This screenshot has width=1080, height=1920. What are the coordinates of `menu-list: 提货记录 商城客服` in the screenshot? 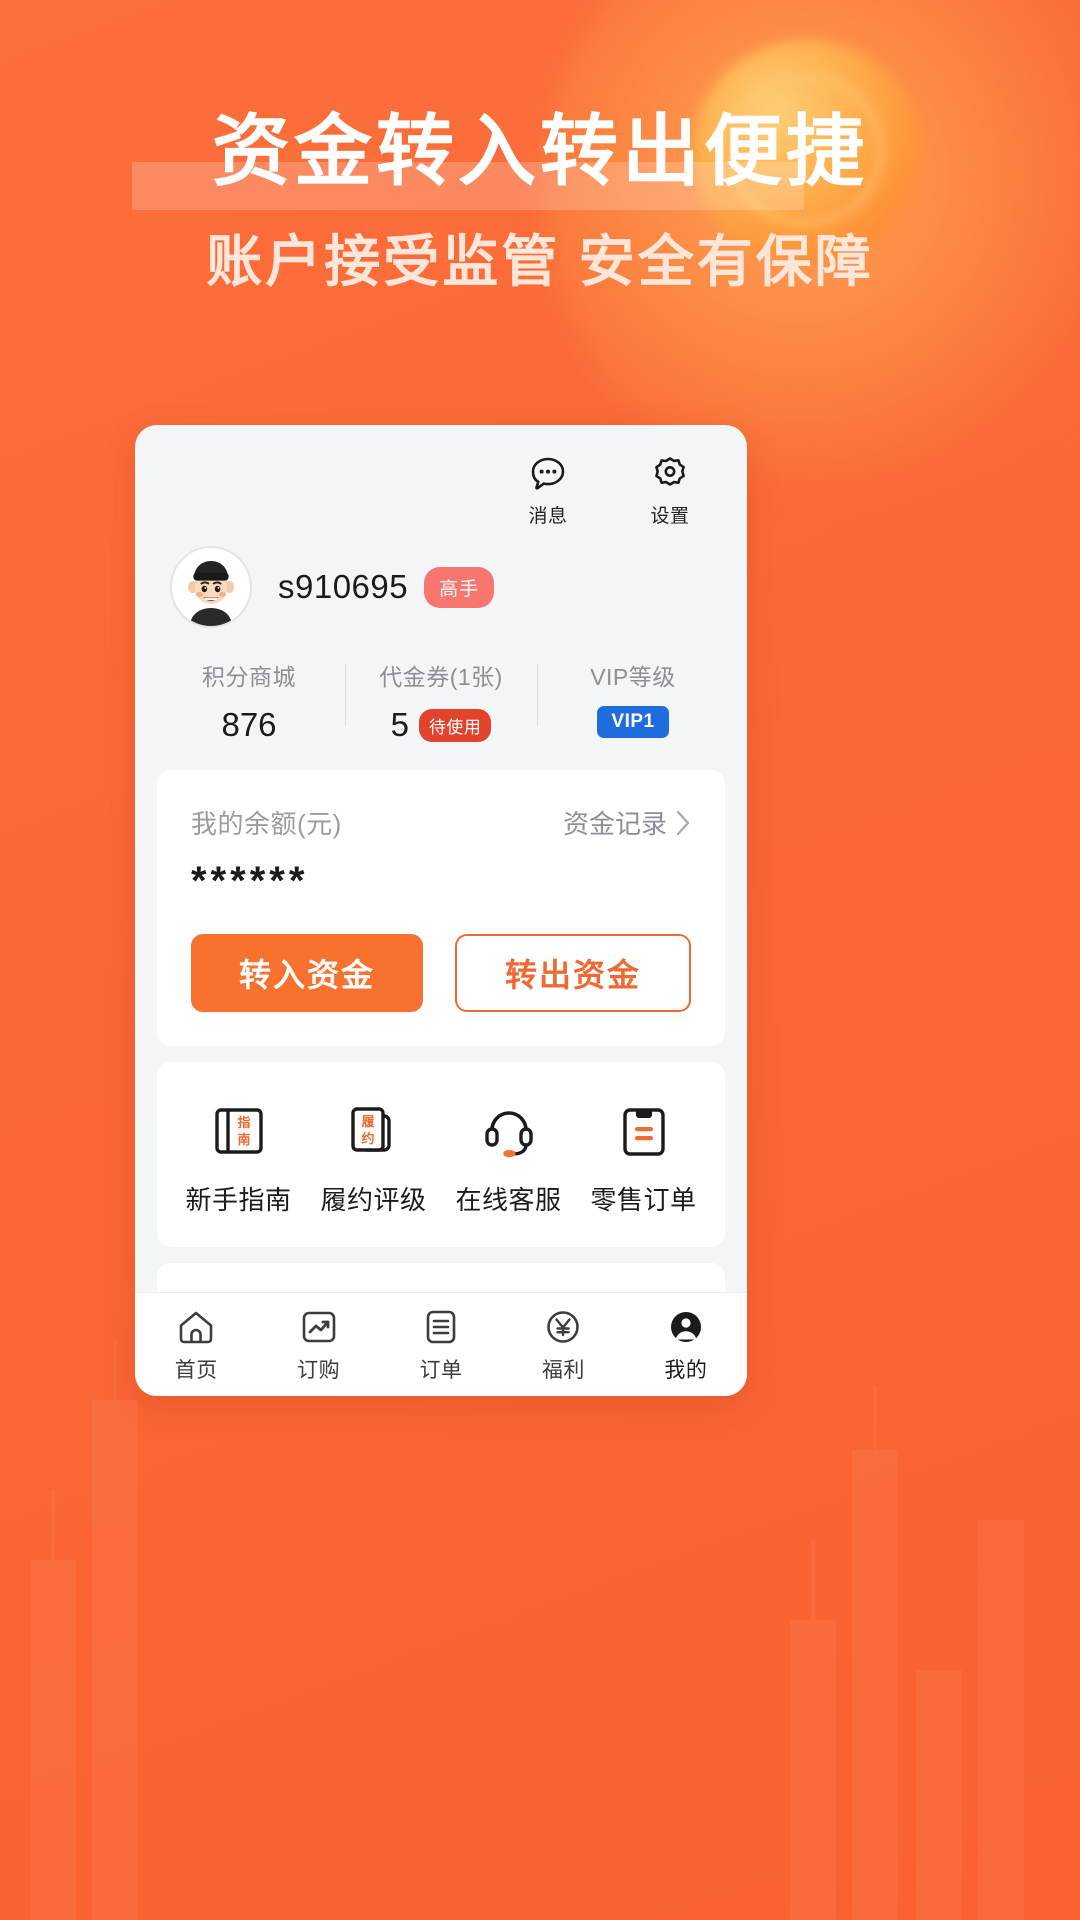 It's located at (441, 1277).